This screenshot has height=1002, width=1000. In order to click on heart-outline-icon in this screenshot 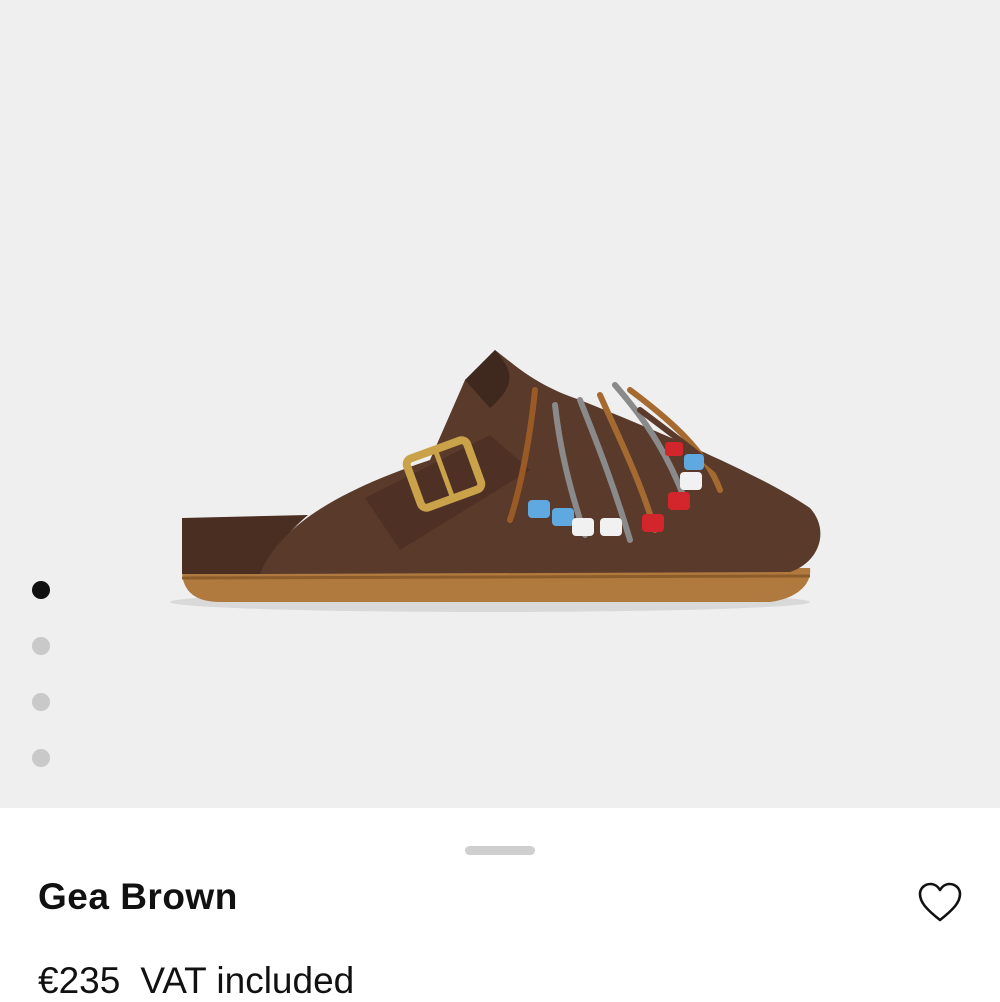, I will do `click(940, 902)`.